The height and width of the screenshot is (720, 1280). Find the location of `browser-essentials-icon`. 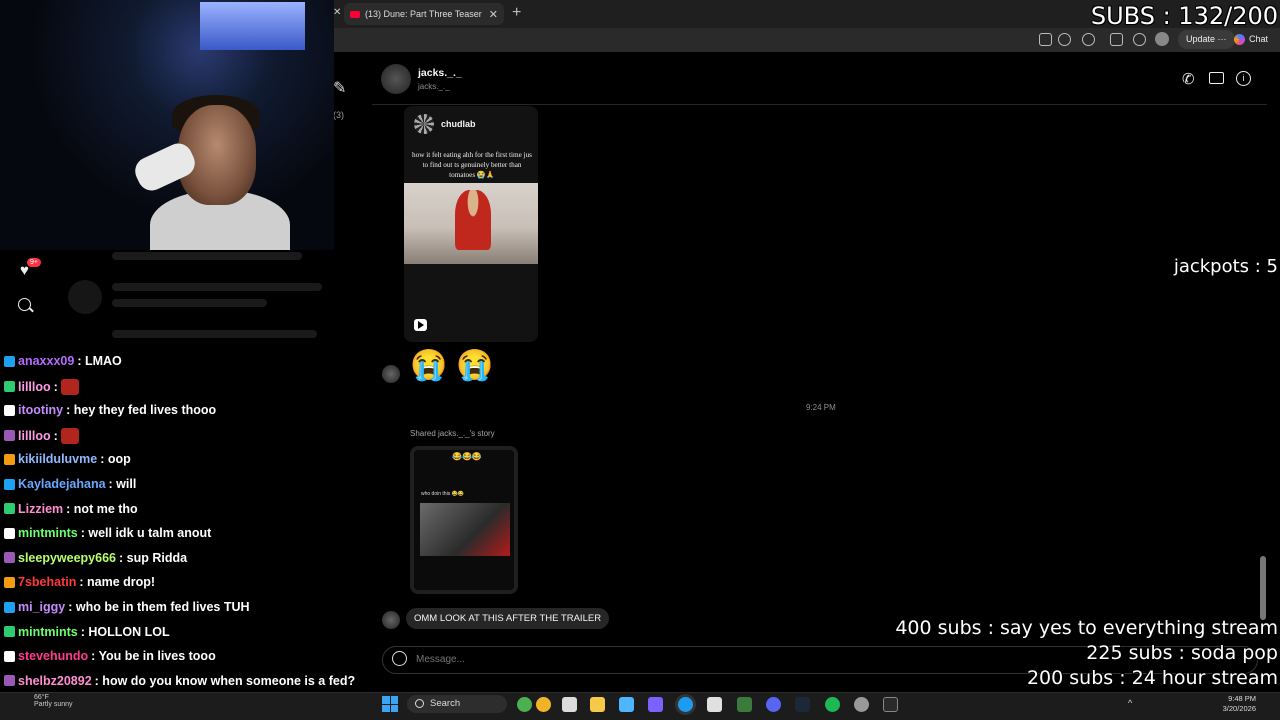

browser-essentials-icon is located at coordinates (1116, 39).